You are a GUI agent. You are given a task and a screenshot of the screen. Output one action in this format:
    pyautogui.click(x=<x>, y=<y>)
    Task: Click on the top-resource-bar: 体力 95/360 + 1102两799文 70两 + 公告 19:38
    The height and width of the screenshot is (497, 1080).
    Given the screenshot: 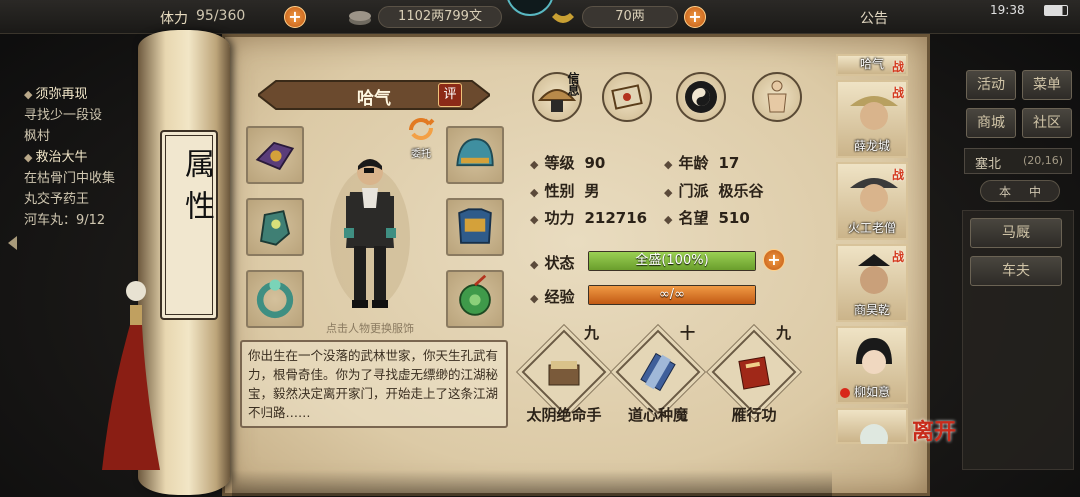 What is the action you would take?
    pyautogui.click(x=540, y=17)
    